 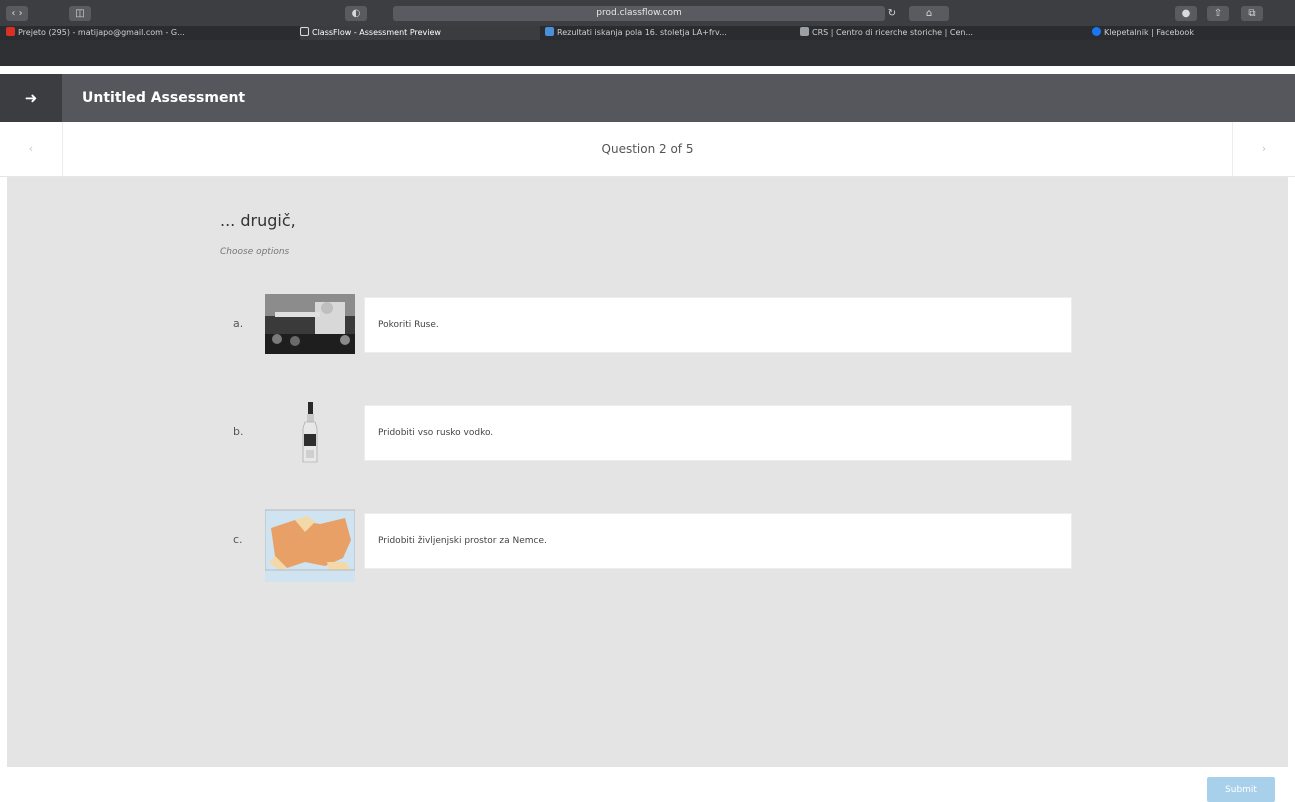 I want to click on tab-label: Klepetalnik | Facebook, so click(x=1149, y=32).